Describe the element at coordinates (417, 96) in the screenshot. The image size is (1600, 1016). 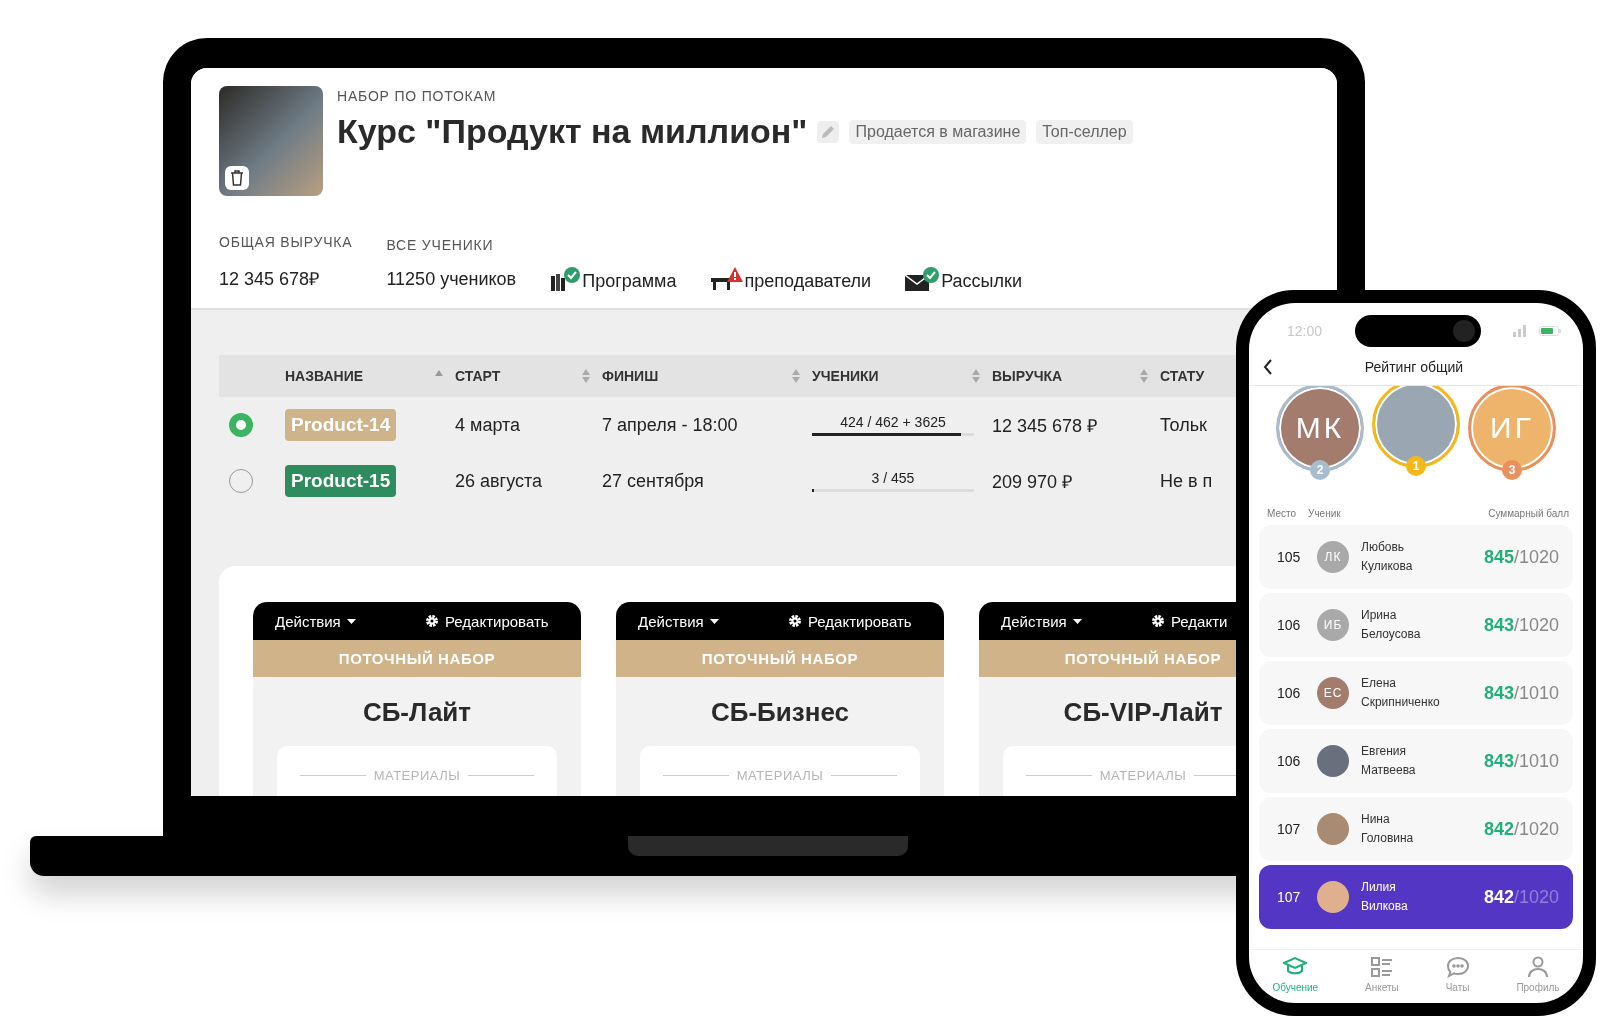
I see `course-category: НАБОР ПО ПОТОКАМ` at that location.